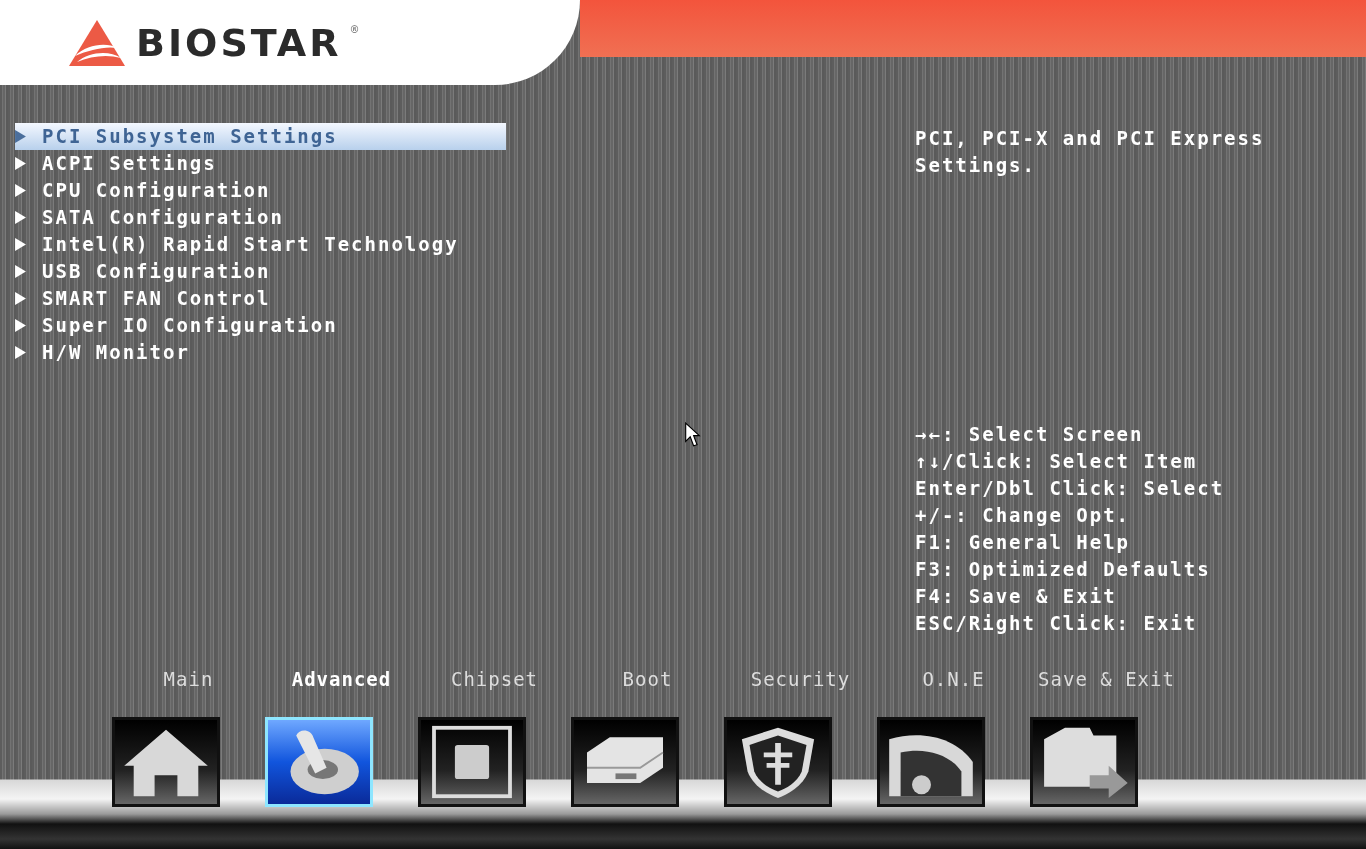 Image resolution: width=1366 pixels, height=849 pixels. What do you see at coordinates (260, 136) in the screenshot?
I see `menu-item: PCI Subsystem Settings` at bounding box center [260, 136].